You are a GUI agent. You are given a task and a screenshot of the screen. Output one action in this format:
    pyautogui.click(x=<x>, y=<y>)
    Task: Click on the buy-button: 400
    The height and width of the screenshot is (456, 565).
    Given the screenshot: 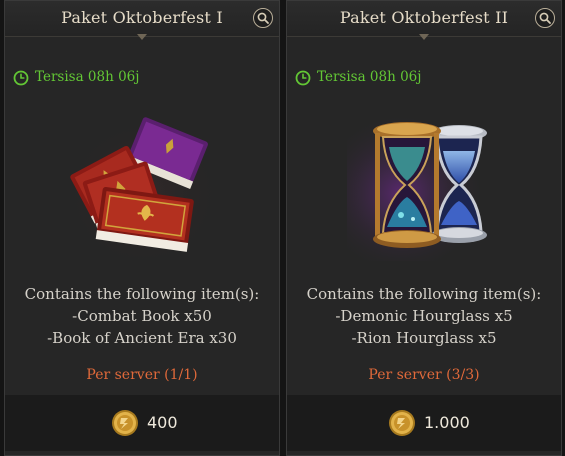 What is the action you would take?
    pyautogui.click(x=142, y=423)
    